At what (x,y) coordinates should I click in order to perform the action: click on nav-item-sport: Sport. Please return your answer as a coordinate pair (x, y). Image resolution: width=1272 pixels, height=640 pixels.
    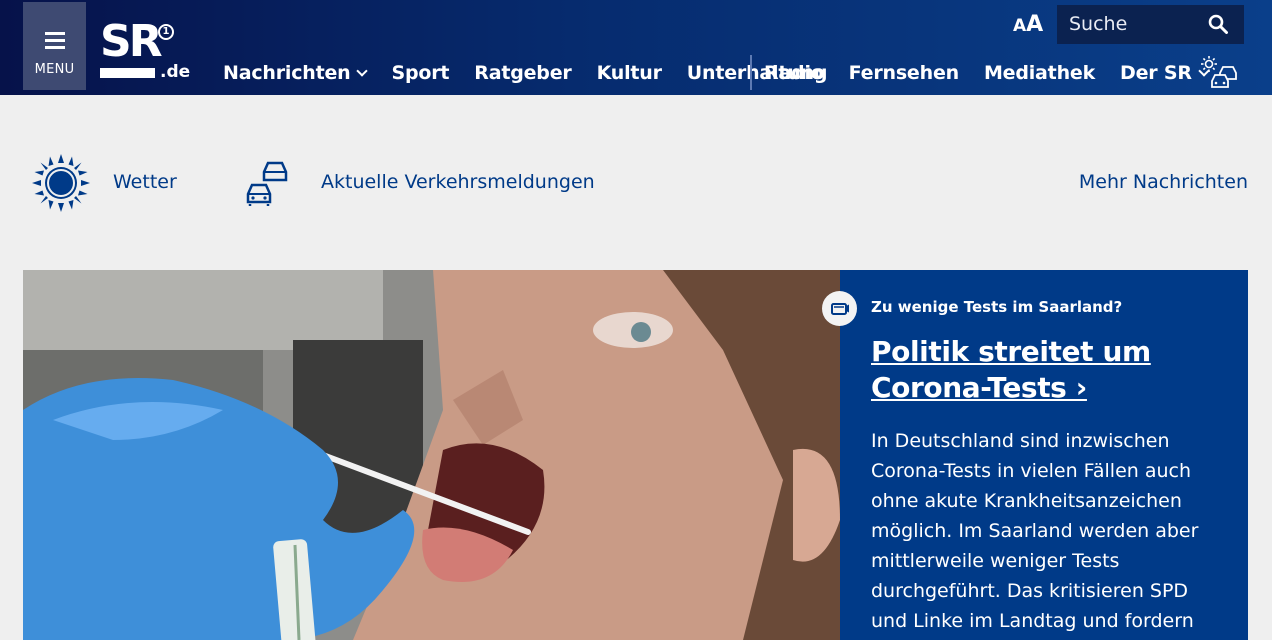
    Looking at the image, I should click on (420, 73).